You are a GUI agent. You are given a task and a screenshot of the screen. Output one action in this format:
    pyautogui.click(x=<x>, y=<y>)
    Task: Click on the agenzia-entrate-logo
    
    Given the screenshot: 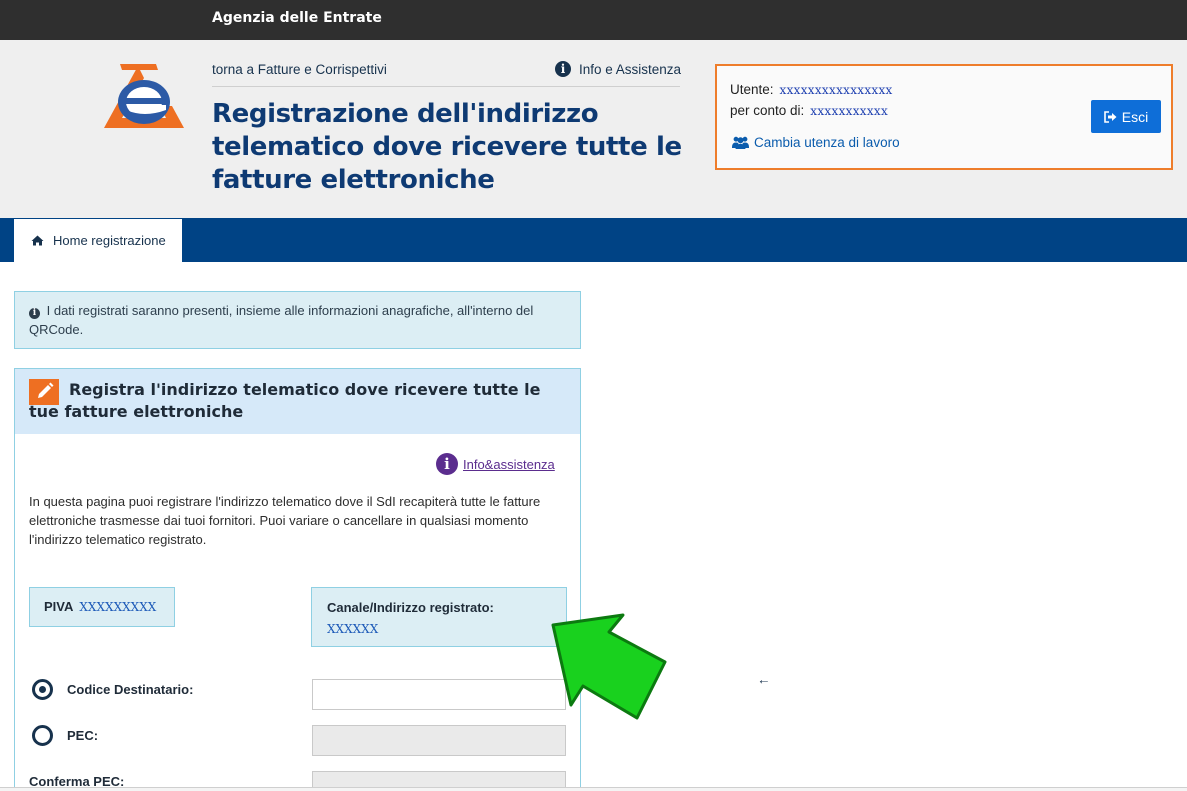 What is the action you would take?
    pyautogui.click(x=144, y=96)
    